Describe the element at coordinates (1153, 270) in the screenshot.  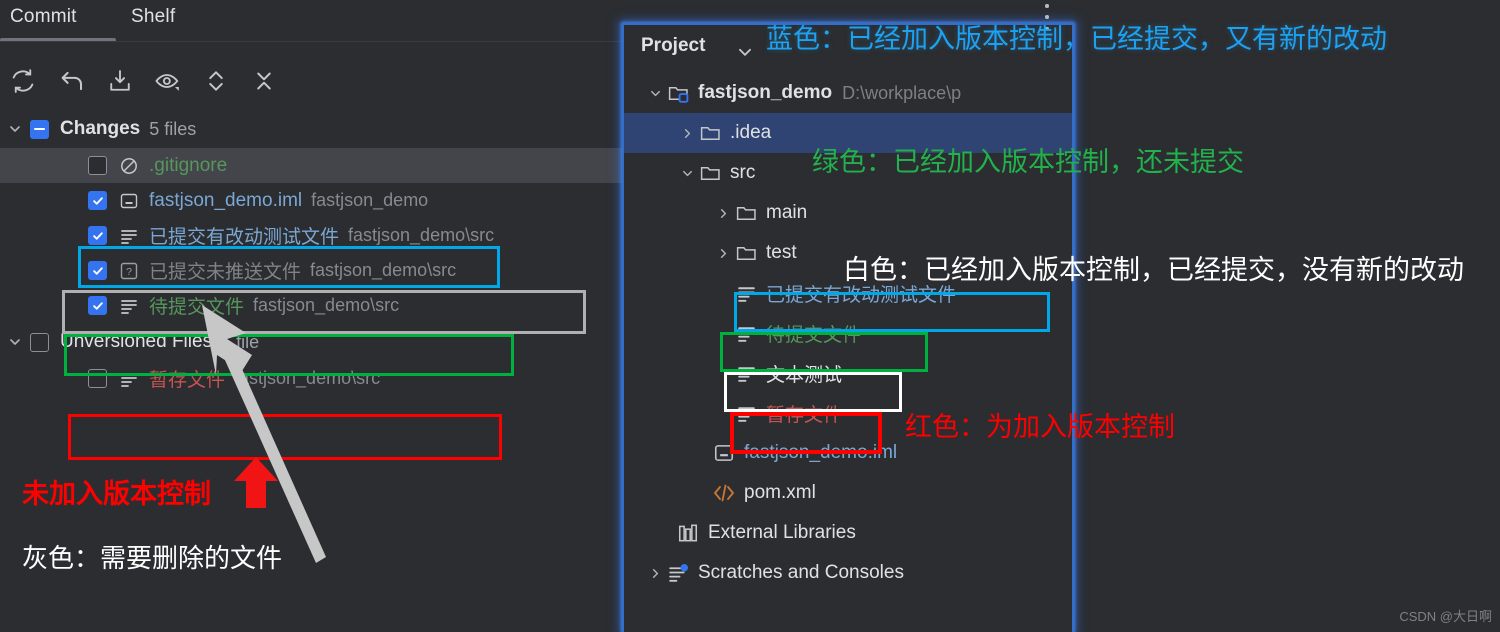
I see `white-note: 白色：已经加入版本控制，已经提交，没有新的改动` at that location.